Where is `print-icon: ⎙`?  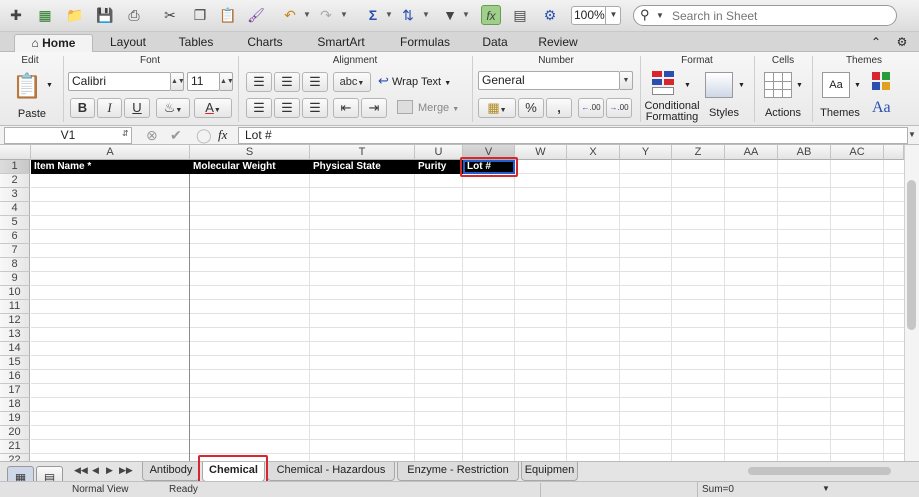
print-icon: ⎙ is located at coordinates (134, 15).